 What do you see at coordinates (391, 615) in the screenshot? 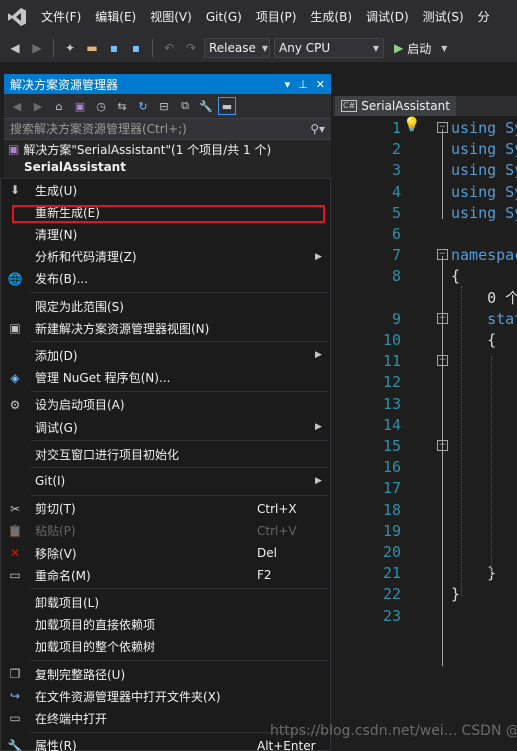
I see `line-number: 23` at bounding box center [391, 615].